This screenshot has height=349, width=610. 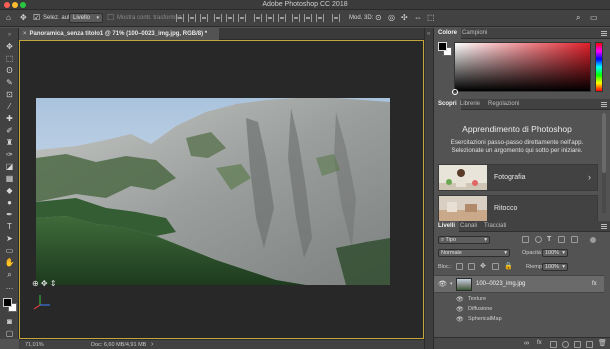 I want to click on search-icon: ⌕, so click(x=578, y=18).